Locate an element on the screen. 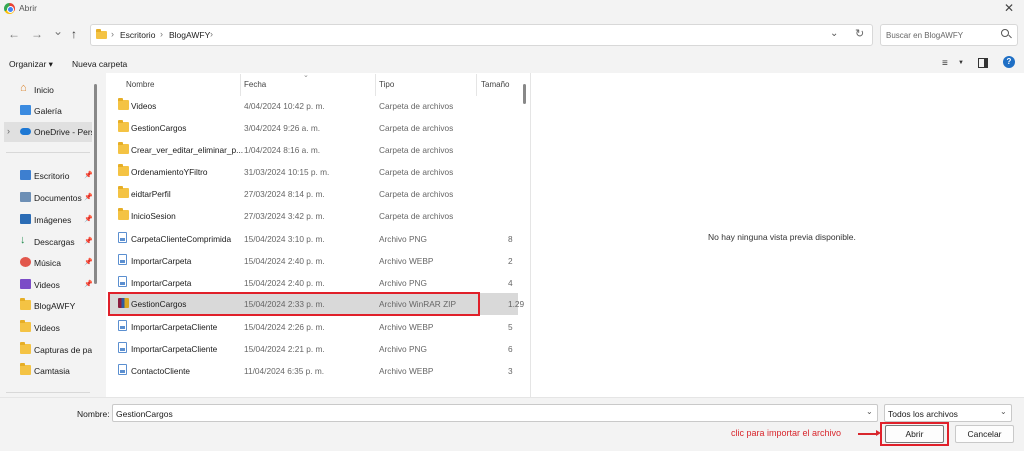 The width and height of the screenshot is (1024, 451). file-type-filter: Todos los archivos is located at coordinates (948, 413).